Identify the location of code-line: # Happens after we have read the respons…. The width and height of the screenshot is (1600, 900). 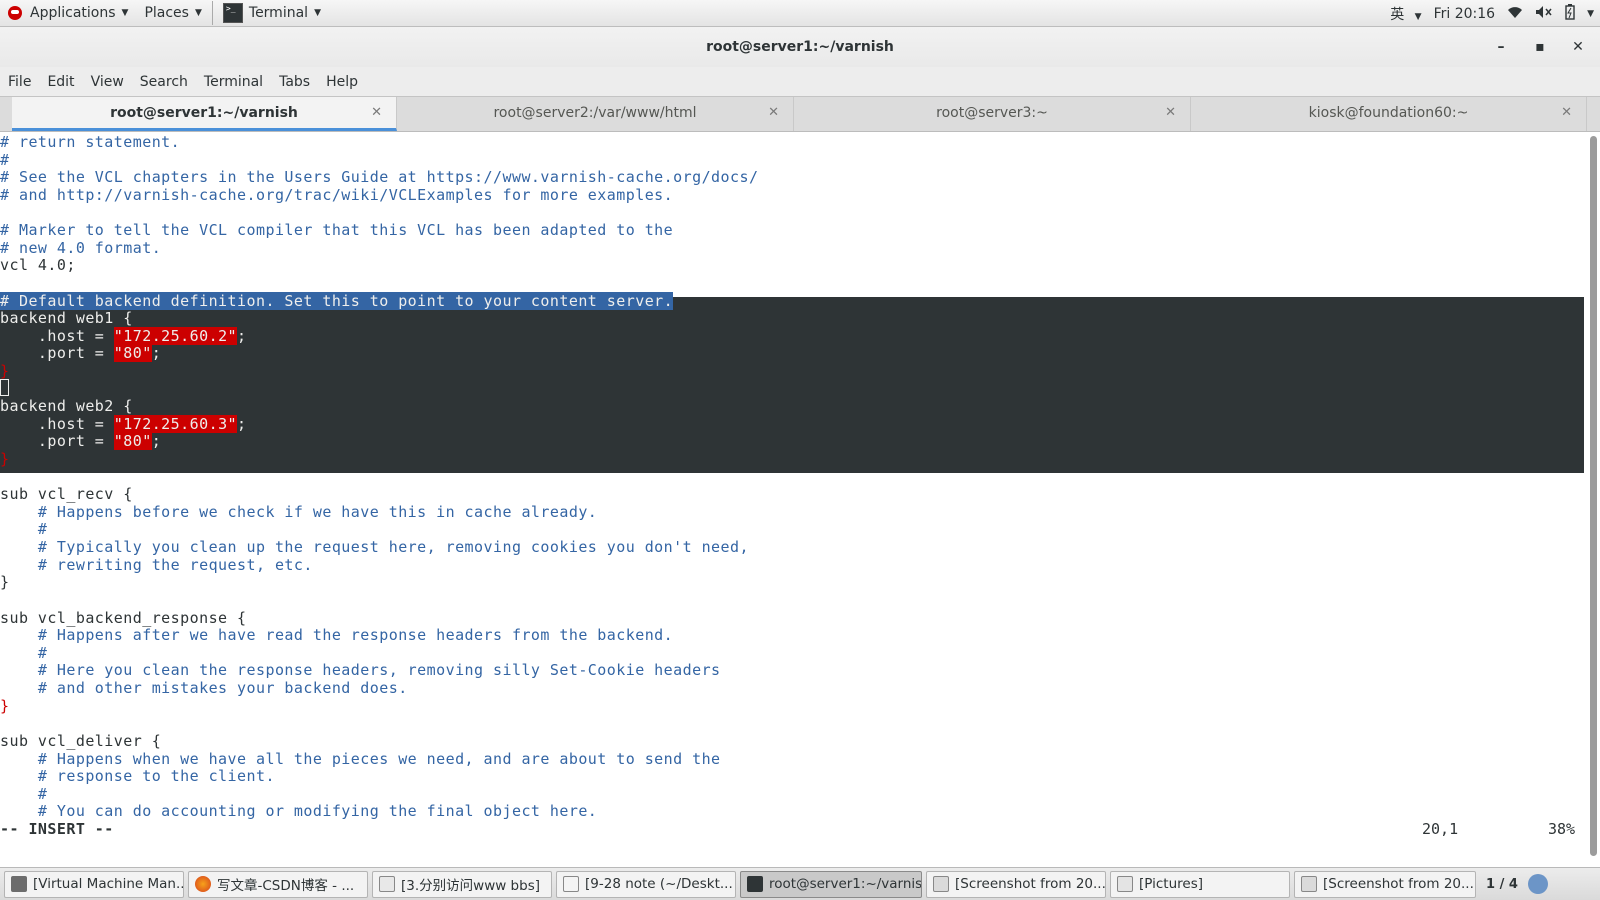
(337, 635).